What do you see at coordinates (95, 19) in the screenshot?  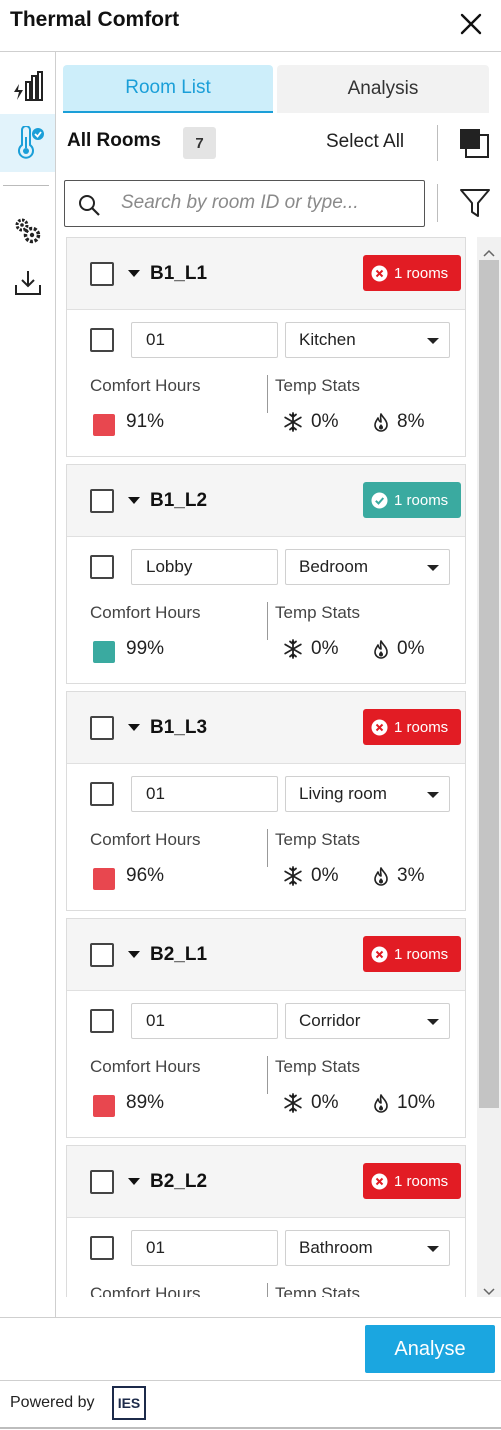 I see `panel-title: Thermal Comfort` at bounding box center [95, 19].